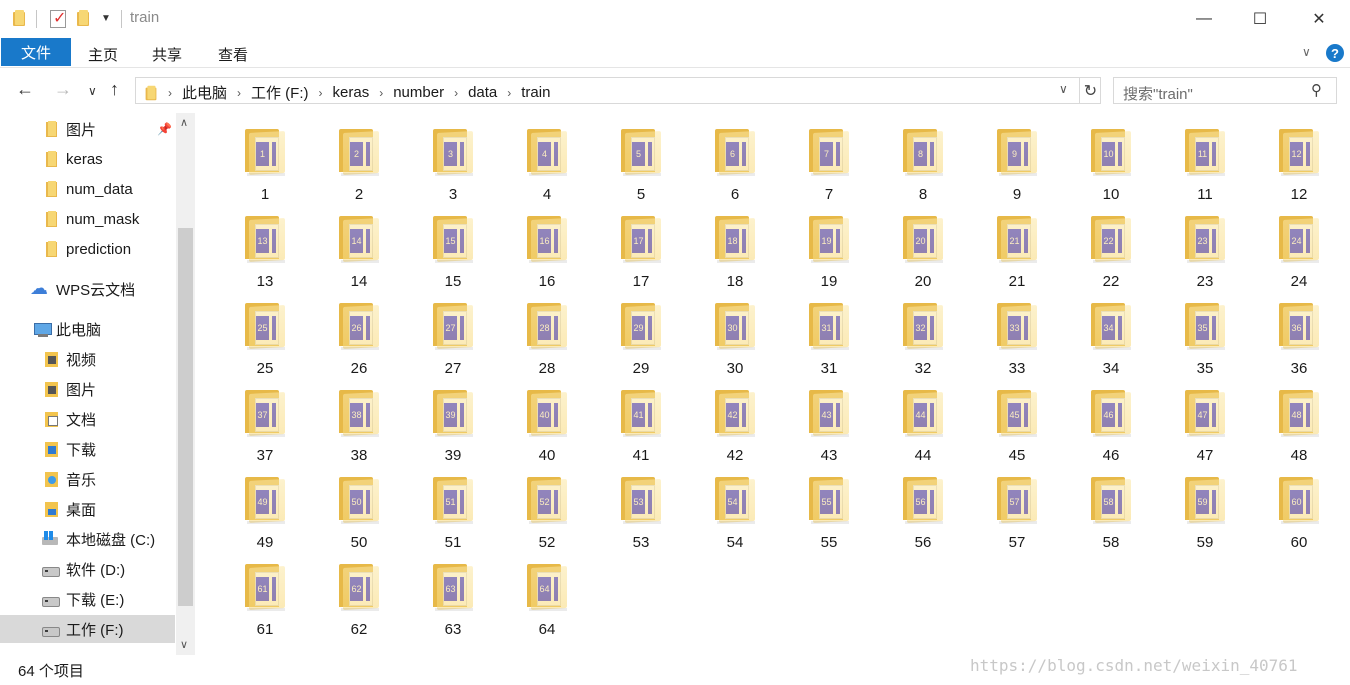 The image size is (1350, 685). I want to click on breadcrumb-train: train, so click(535, 92).